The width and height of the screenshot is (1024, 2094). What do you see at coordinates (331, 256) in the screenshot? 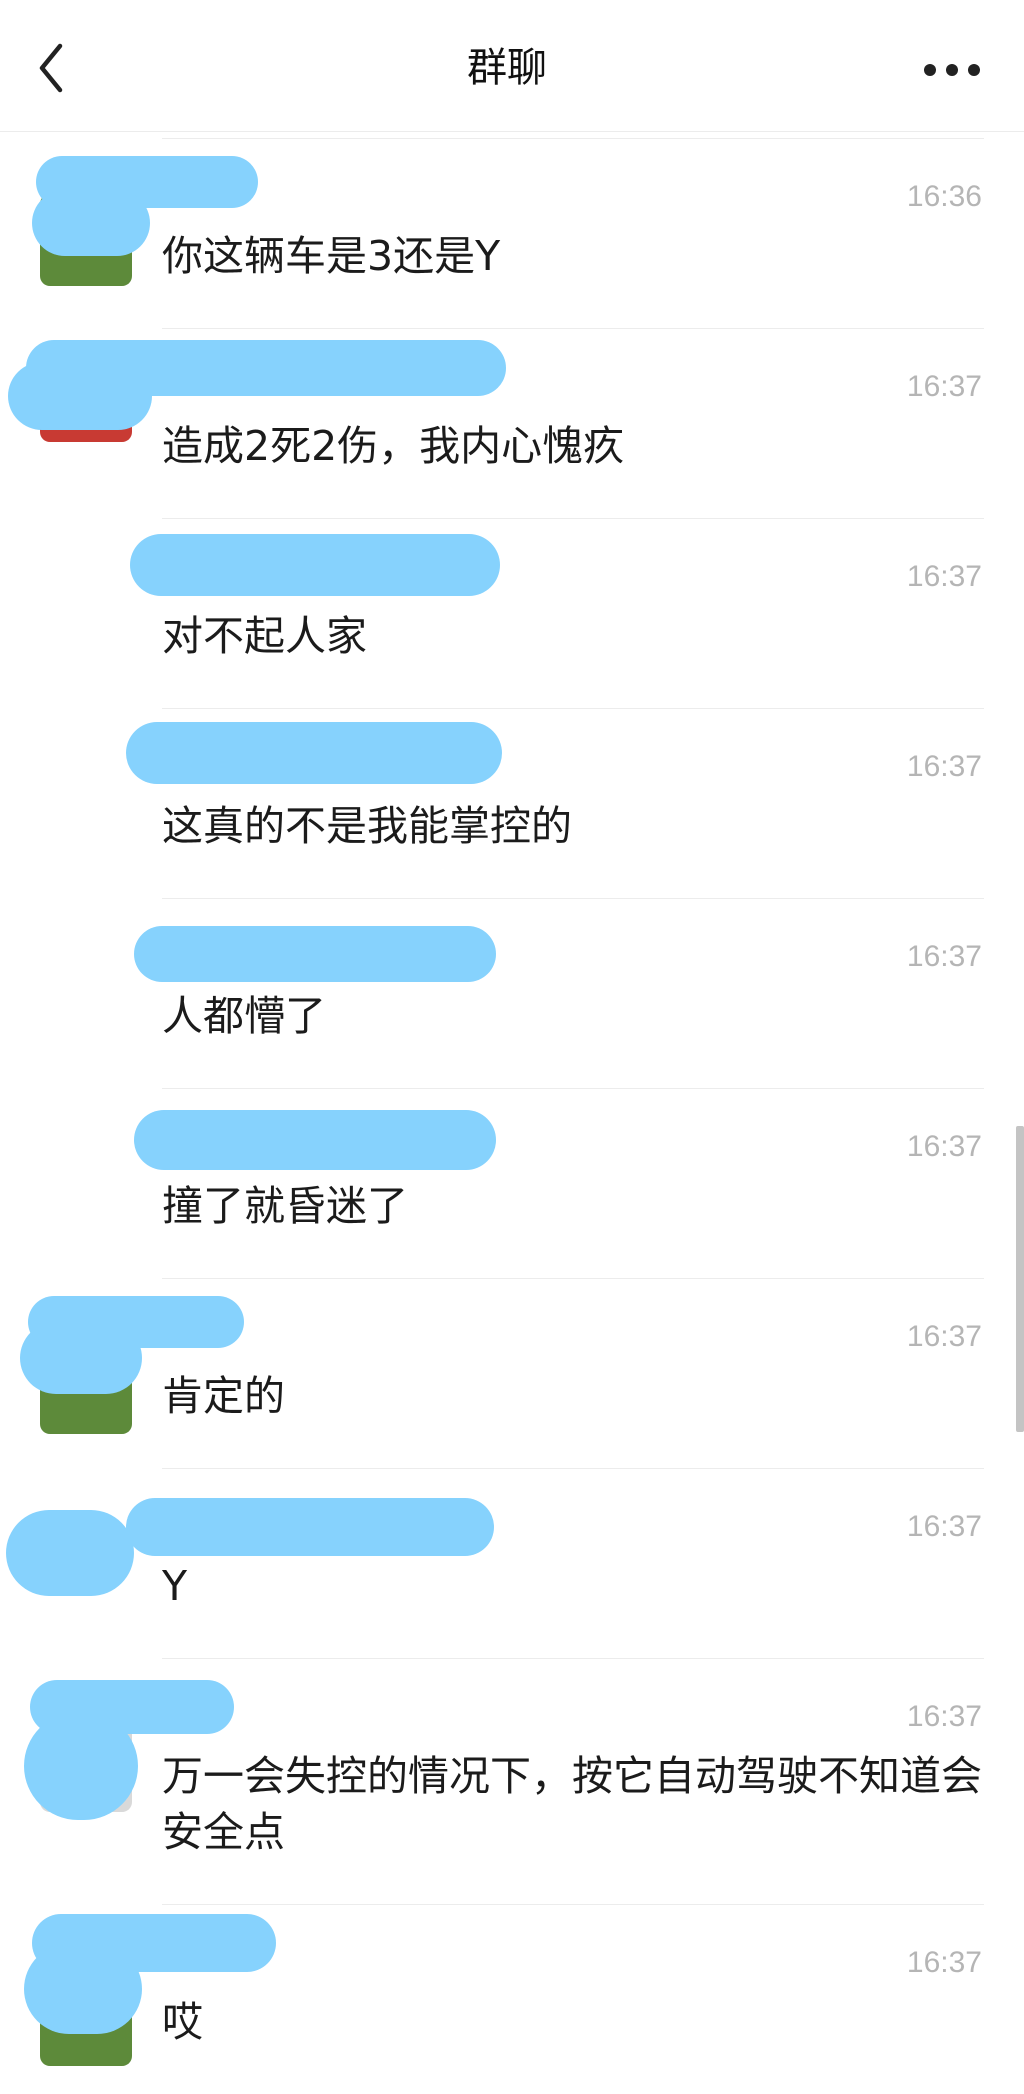
I see `message-text: 你这辆车是3还是Y` at bounding box center [331, 256].